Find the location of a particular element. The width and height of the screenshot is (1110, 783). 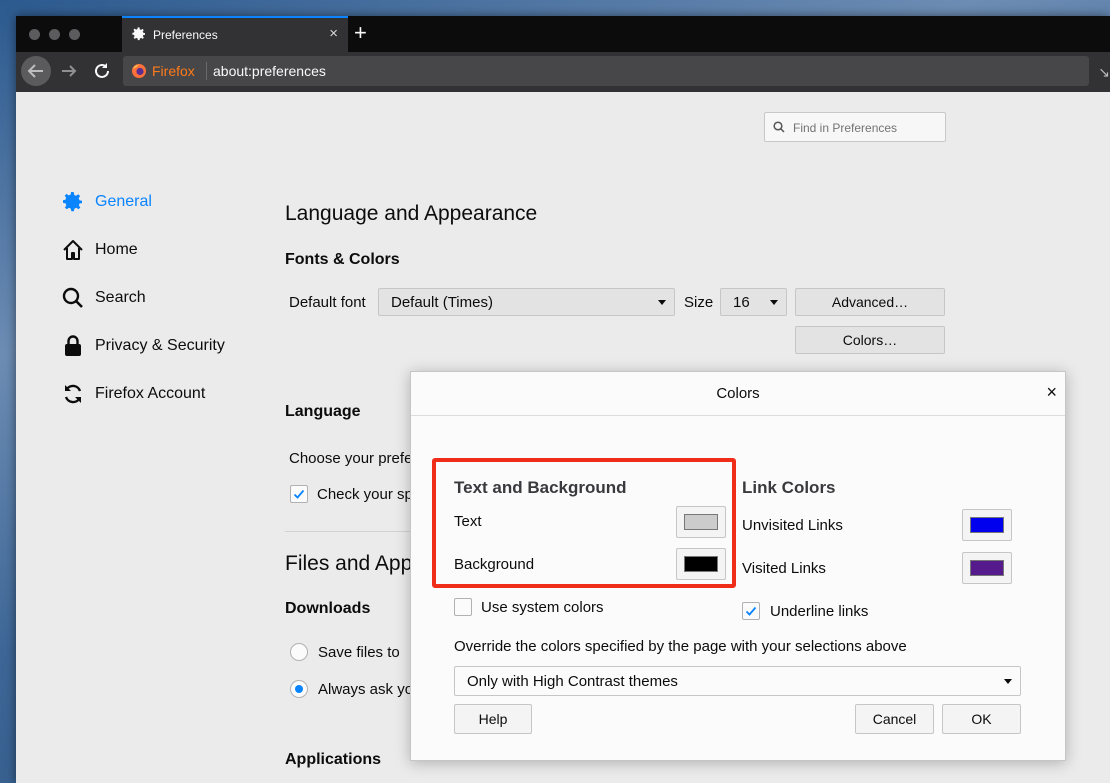

url-bar: Firefox about:preferences is located at coordinates (606, 71).